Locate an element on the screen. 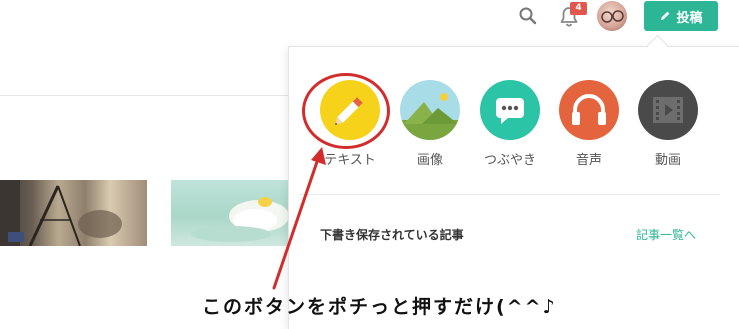  headphones-icon is located at coordinates (589, 110).